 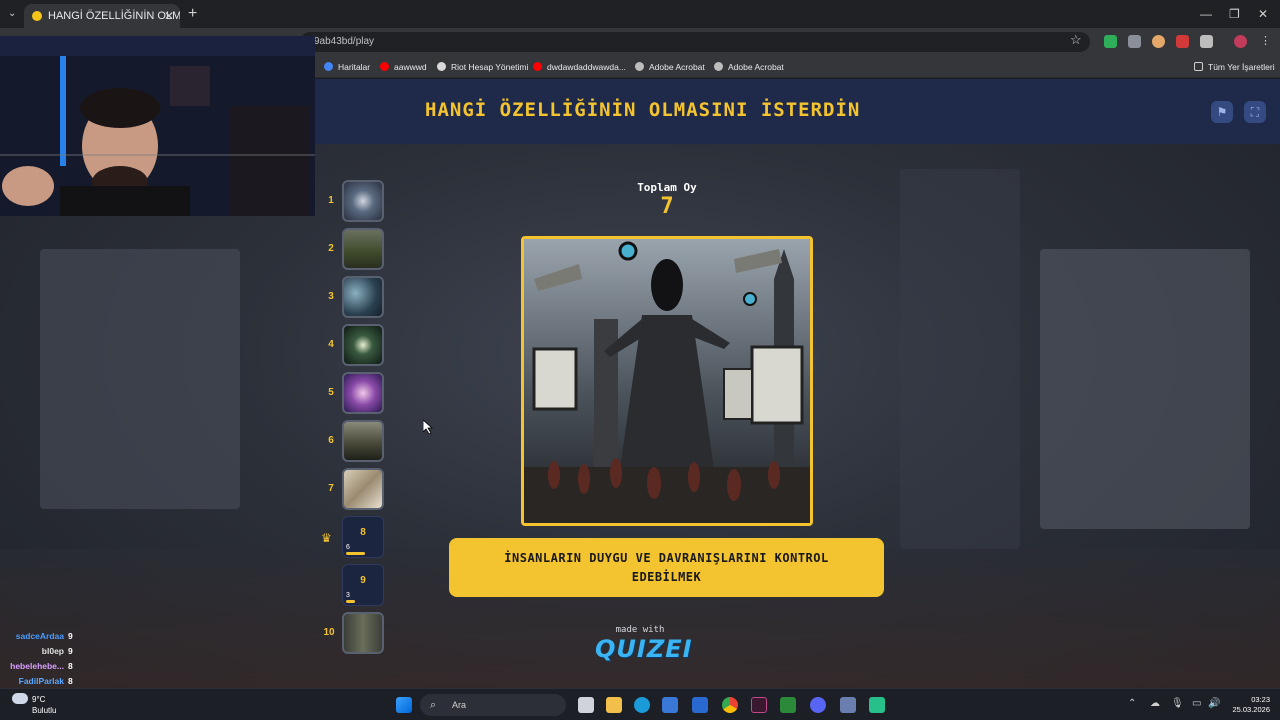 I want to click on chrome-icon, so click(x=730, y=705).